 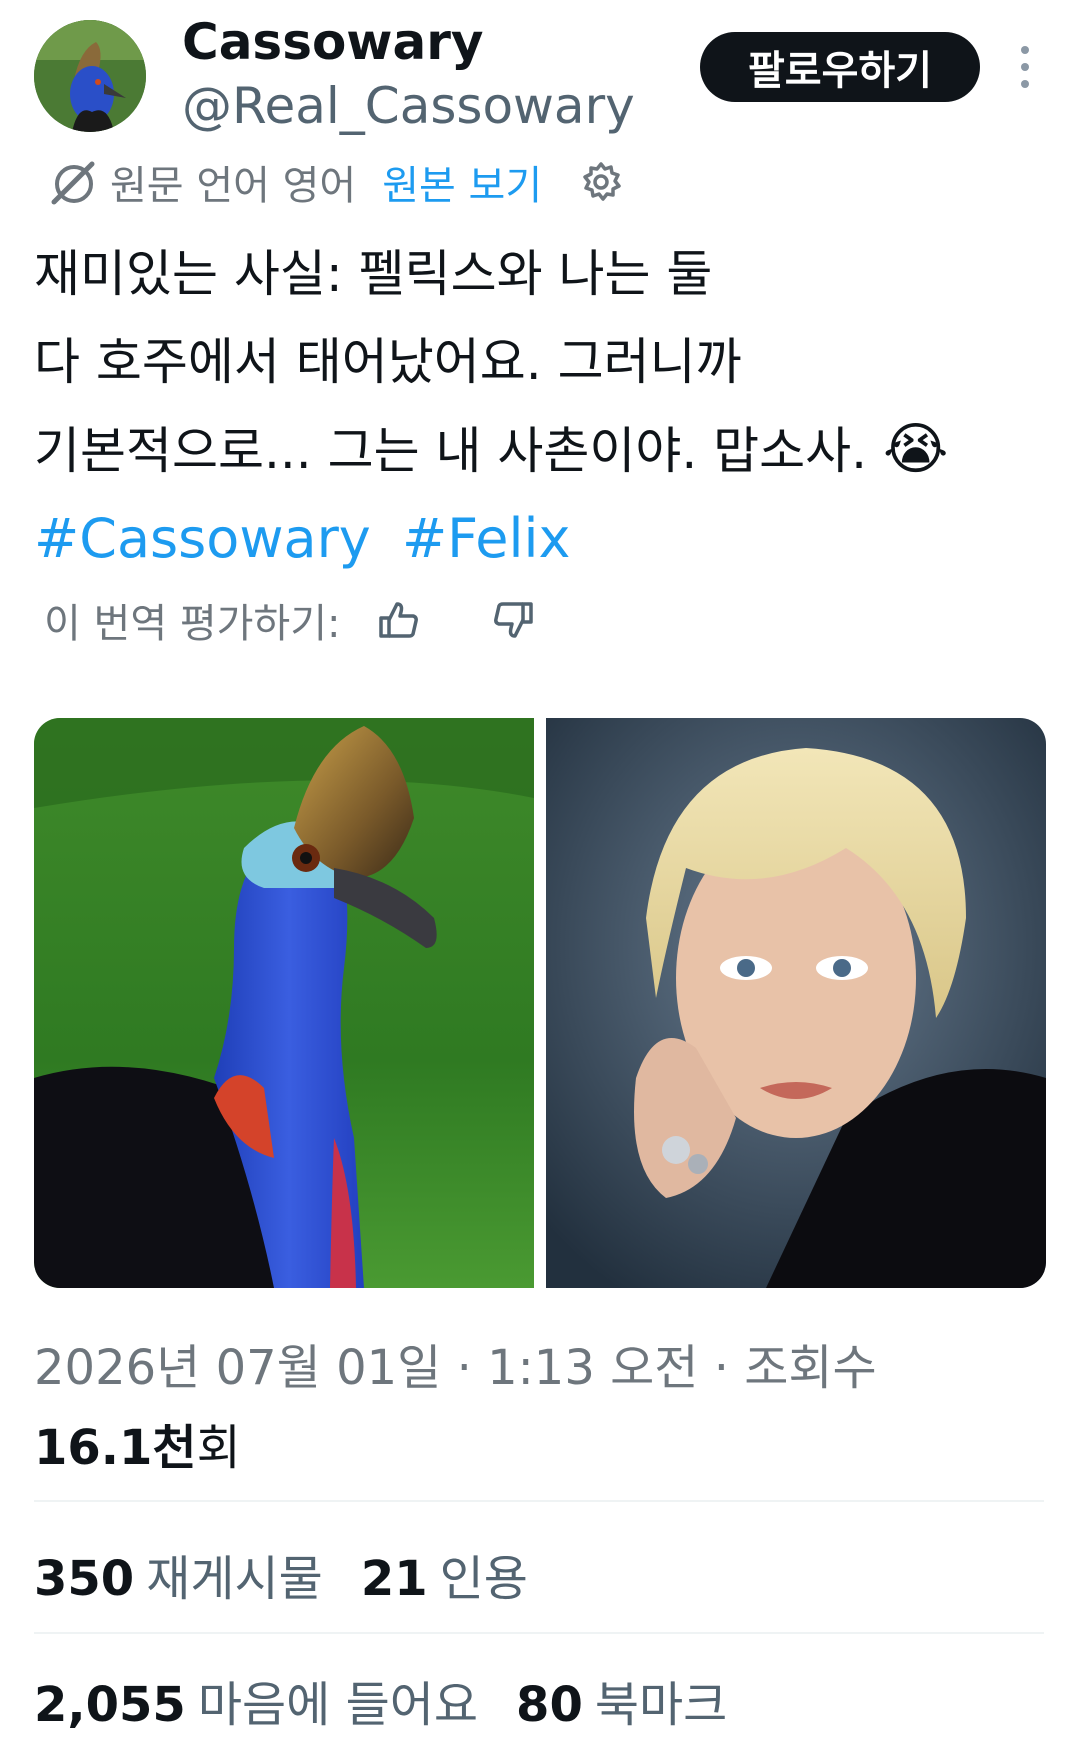 I want to click on cassowary-photo, so click(x=284, y=1003).